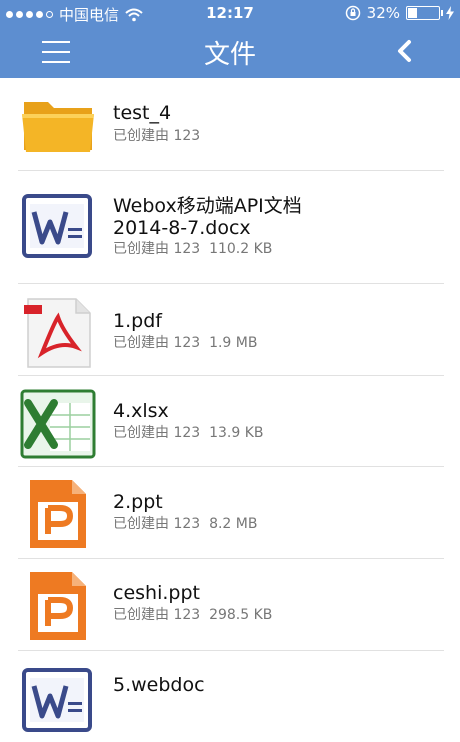 The width and height of the screenshot is (460, 742). I want to click on battery-percent: 32%, so click(383, 13).